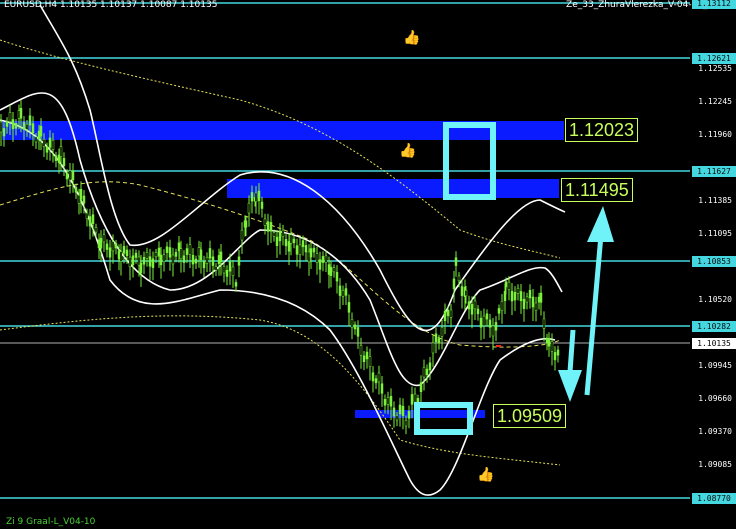 The image size is (736, 529). Describe the element at coordinates (443, 418) in the screenshot. I see `highlight-box-bottom` at that location.